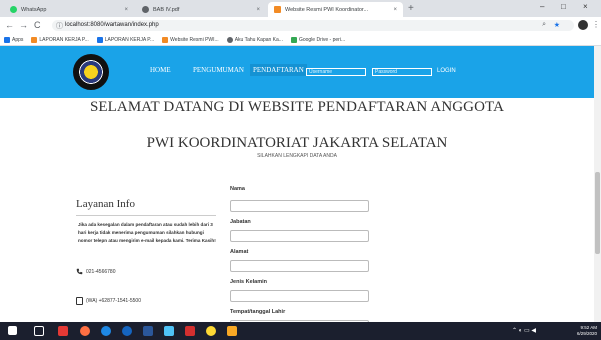 The image size is (601, 340). I want to click on windows-taskbar: ⌃ ◐ ▭ ◀ 9:52 AM 6/29/2020, so click(300, 331).